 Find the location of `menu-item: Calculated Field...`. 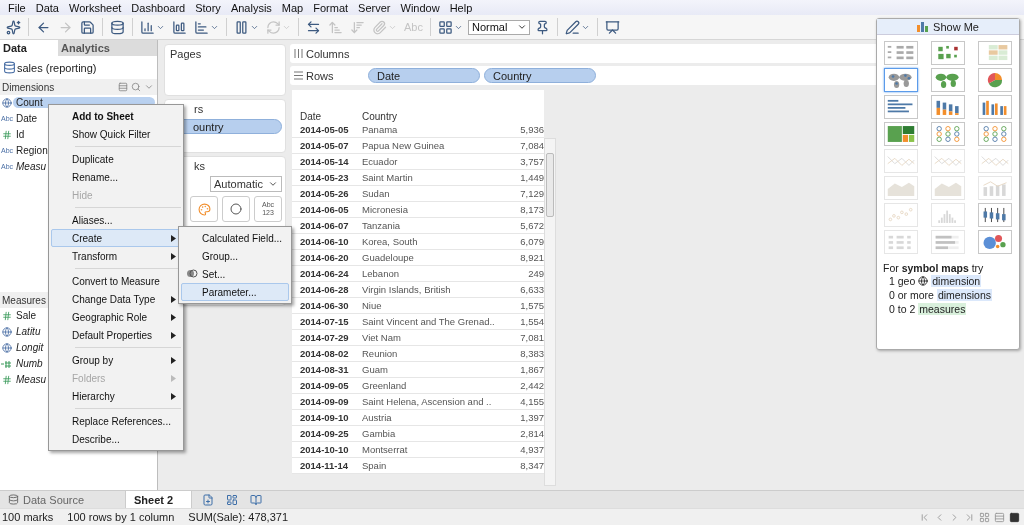

menu-item: Calculated Field... is located at coordinates (235, 238).